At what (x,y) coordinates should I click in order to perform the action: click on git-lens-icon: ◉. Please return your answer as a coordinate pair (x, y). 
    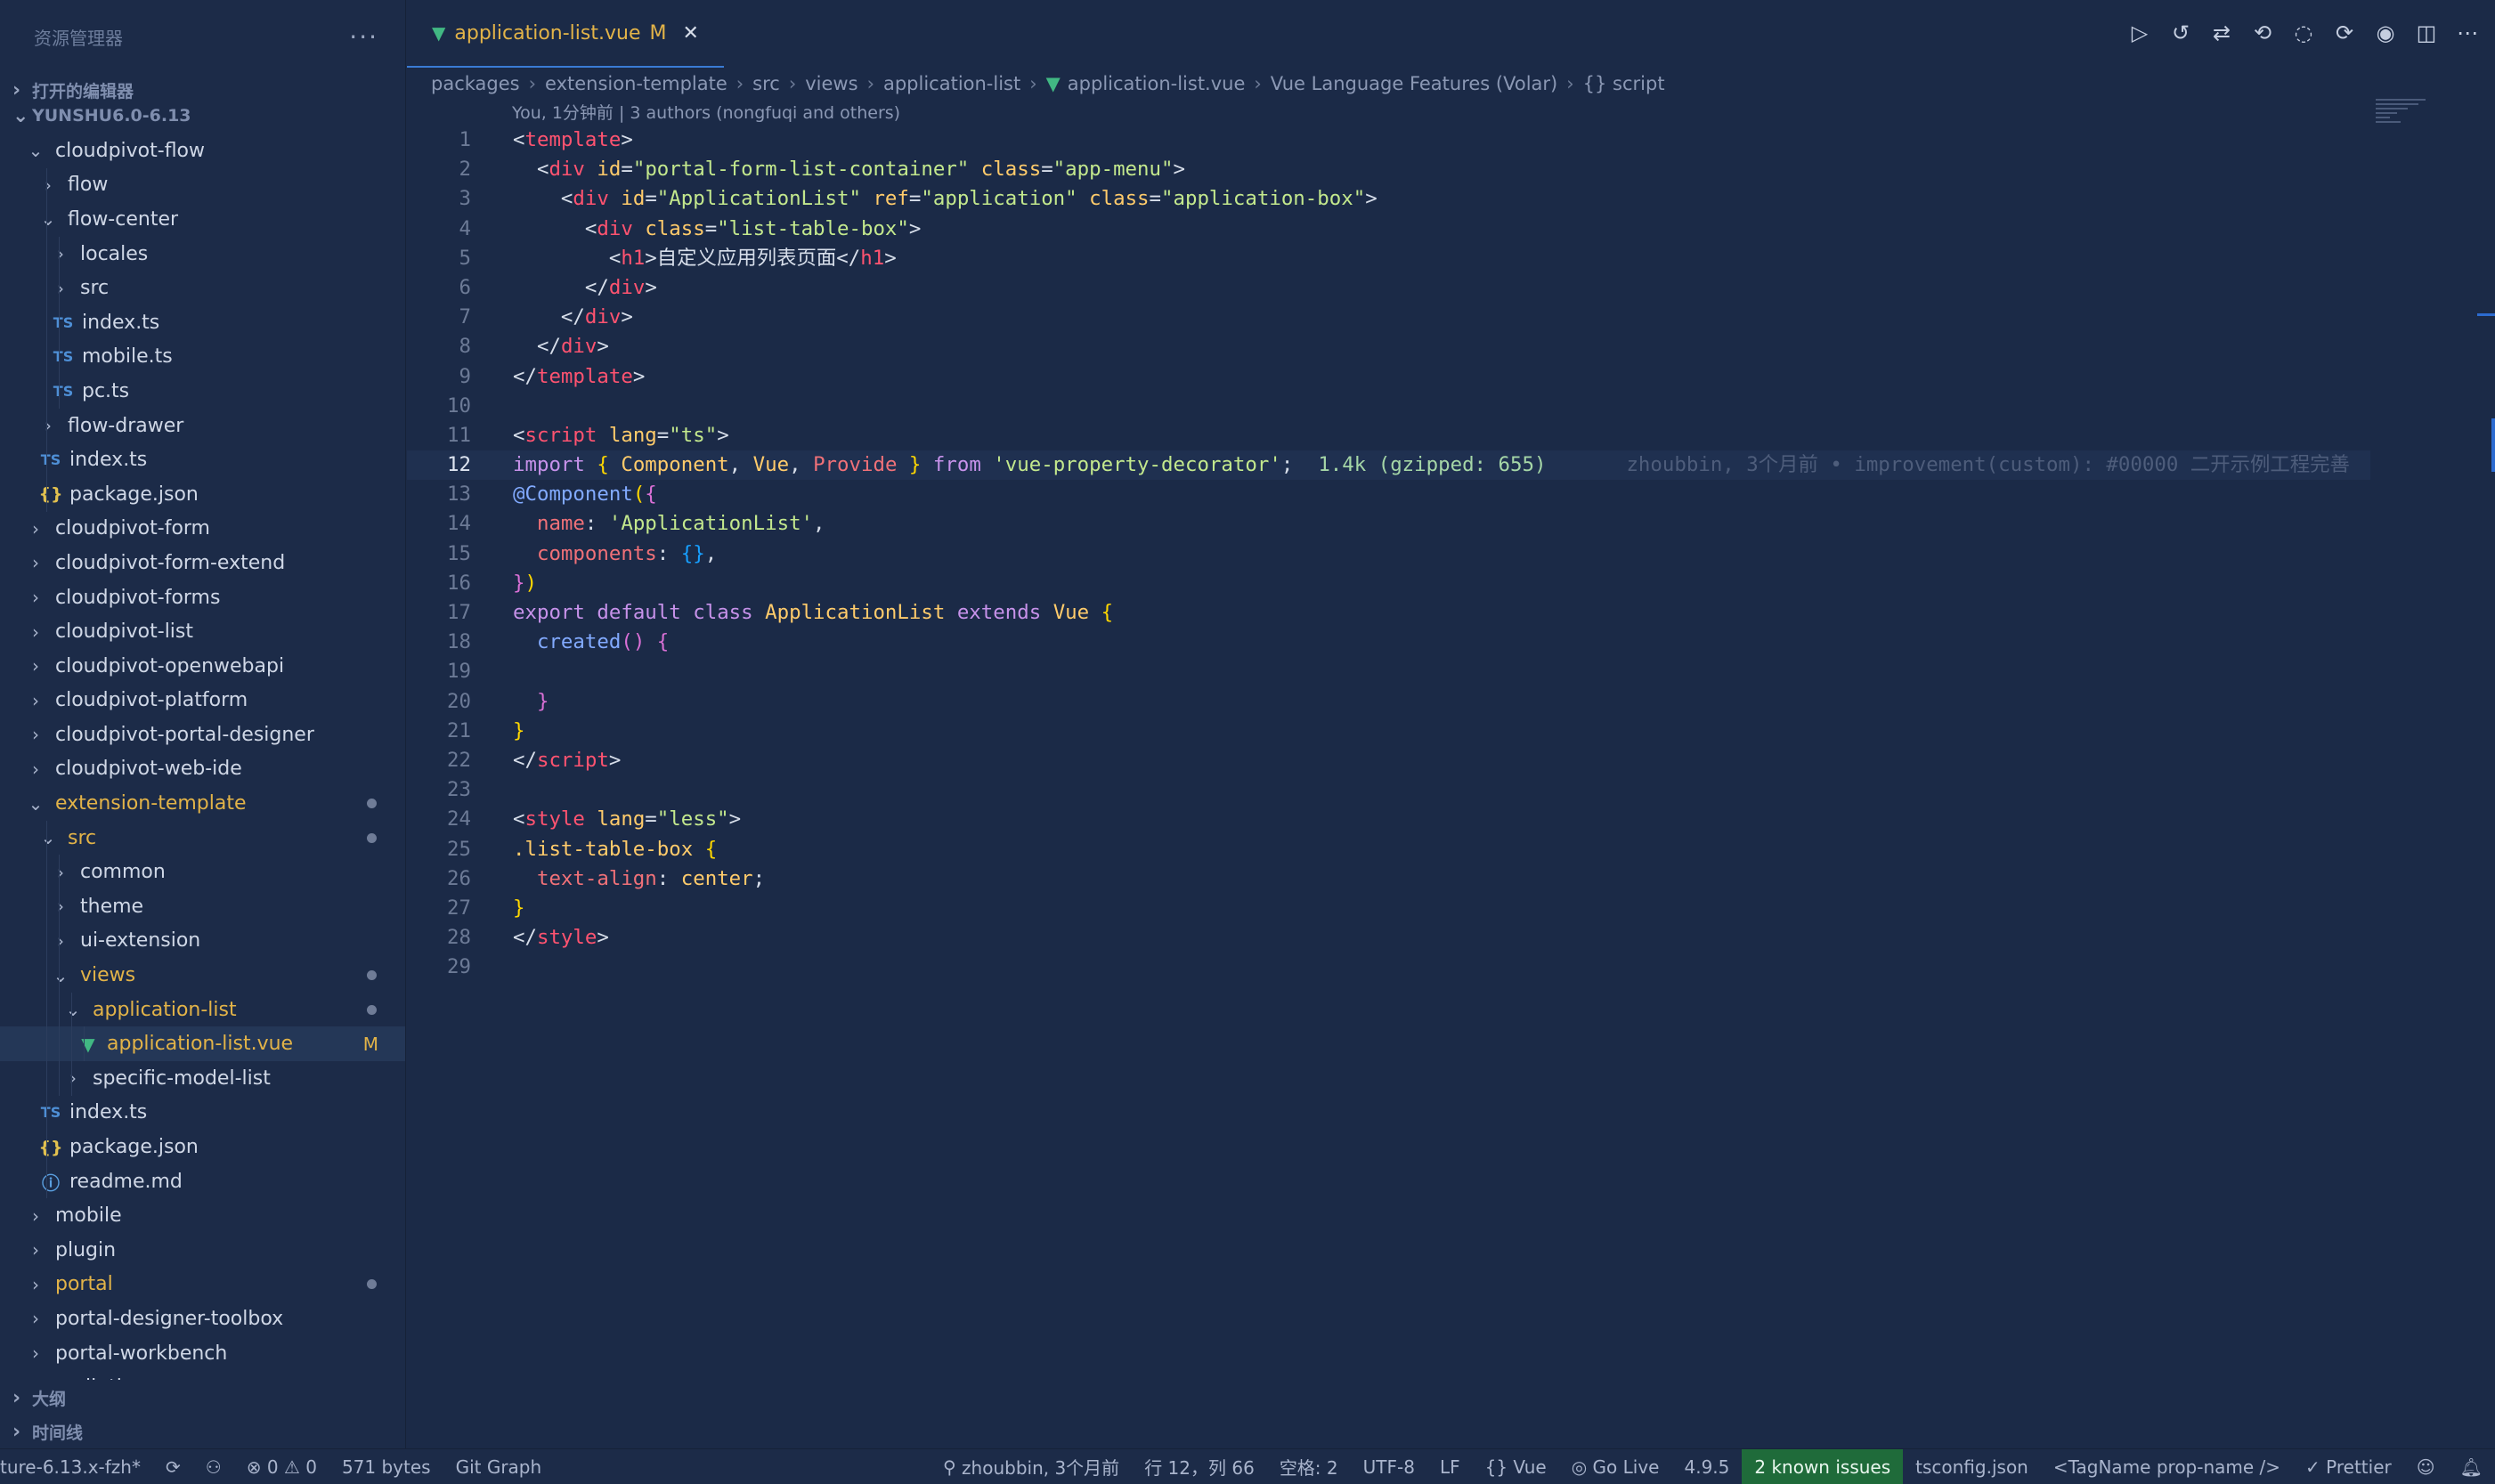
    Looking at the image, I should click on (2385, 33).